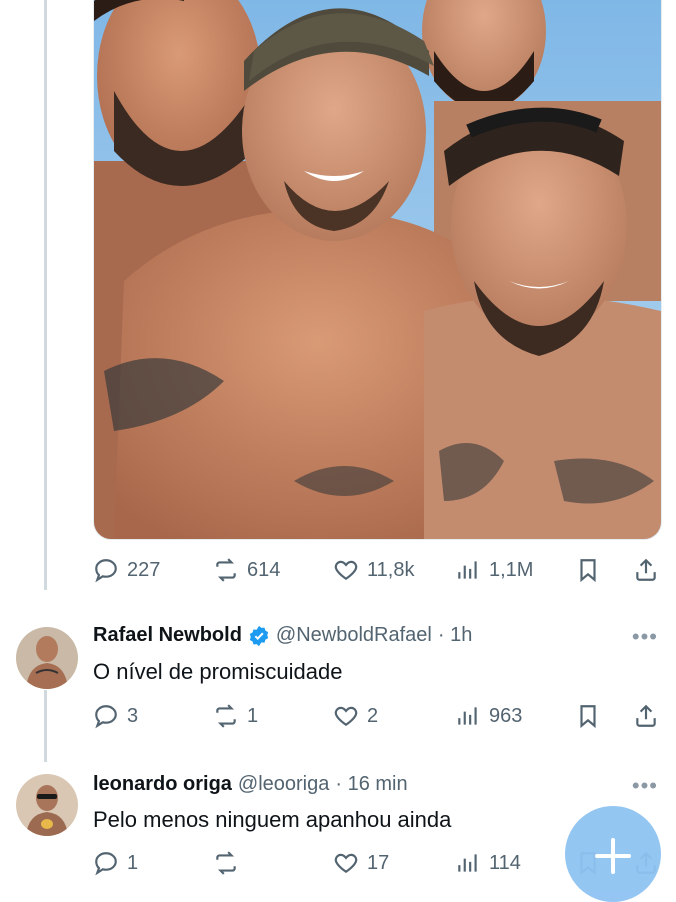 This screenshot has width=676, height=902. I want to click on reply-button: 1, so click(115, 863).